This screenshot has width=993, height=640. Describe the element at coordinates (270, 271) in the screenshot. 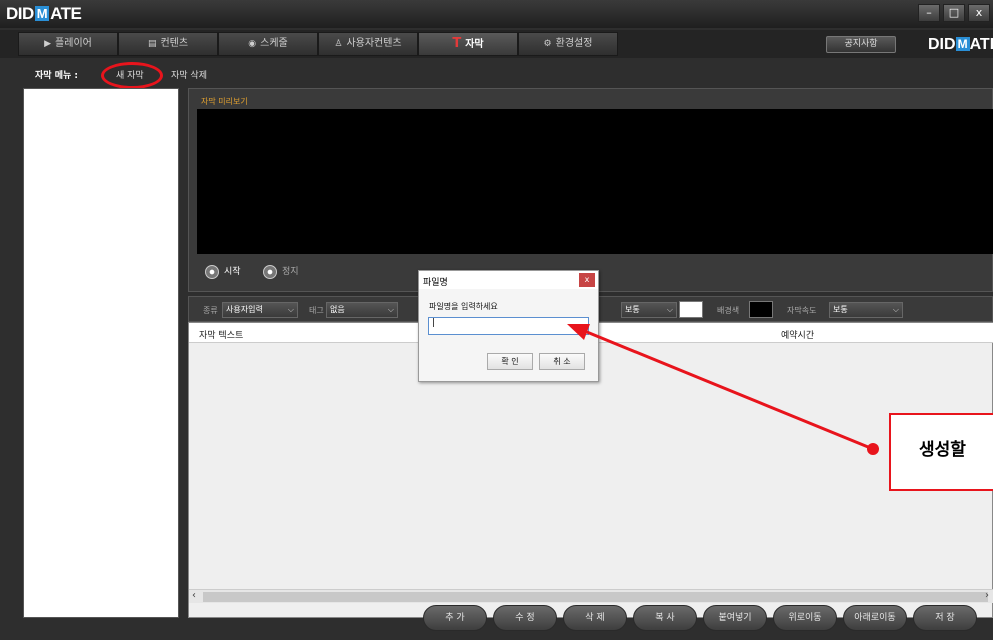

I see `stop-circle-icon` at that location.